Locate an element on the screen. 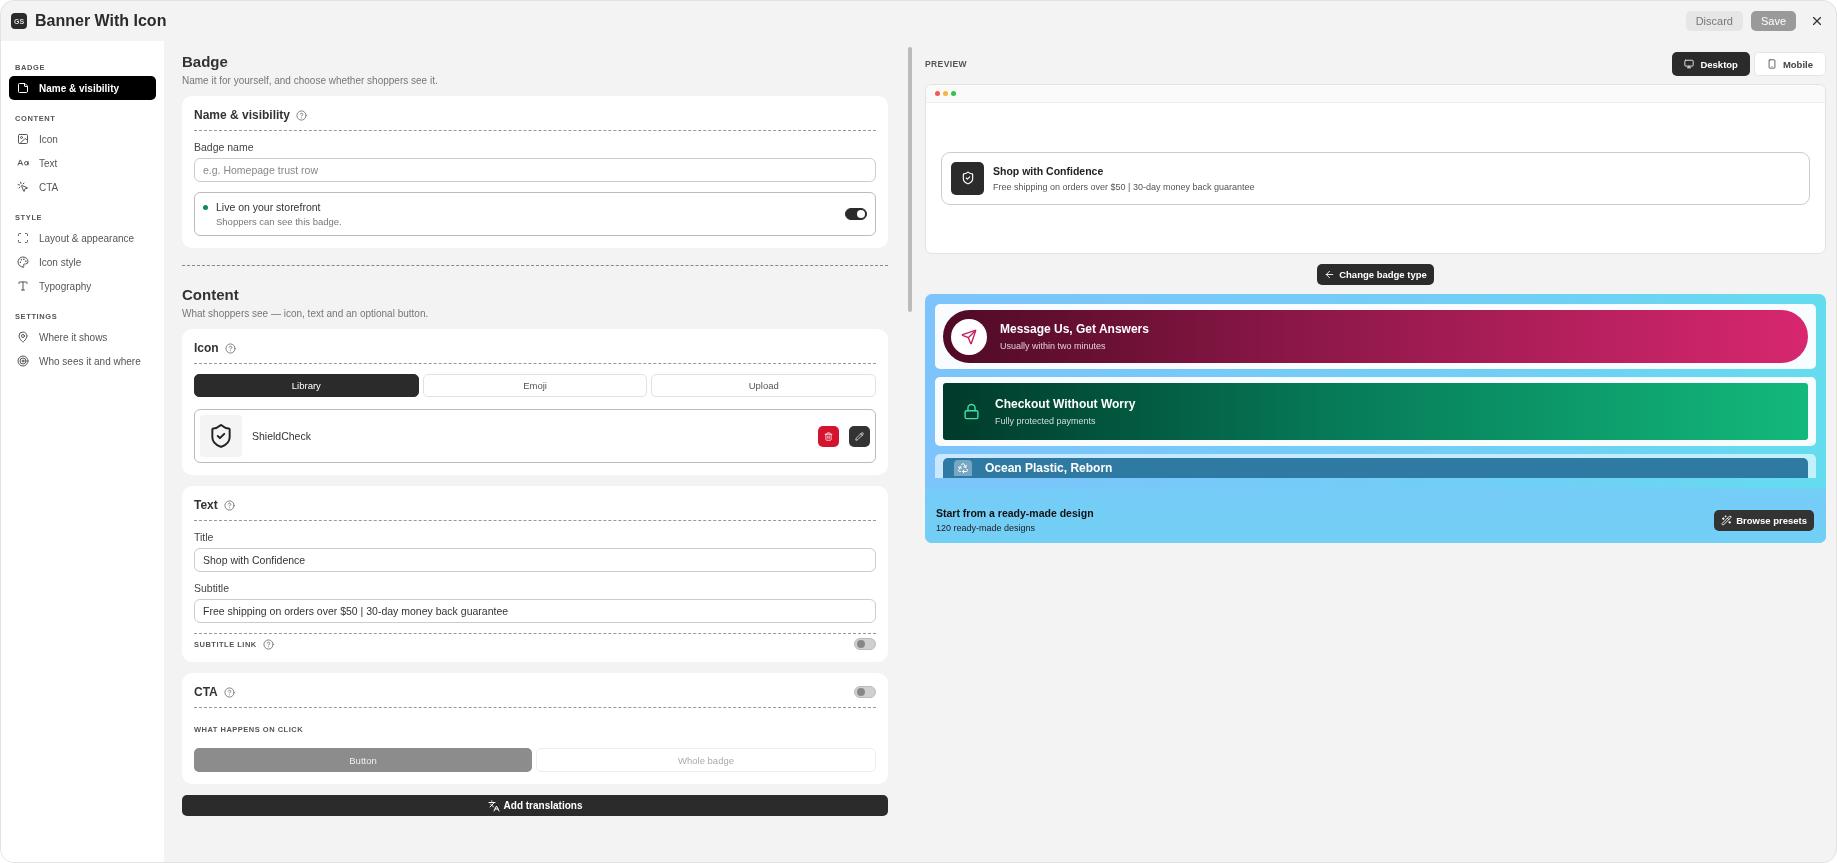 The width and height of the screenshot is (1837, 863). presets-count: 120 ready-made designs is located at coordinates (986, 528).